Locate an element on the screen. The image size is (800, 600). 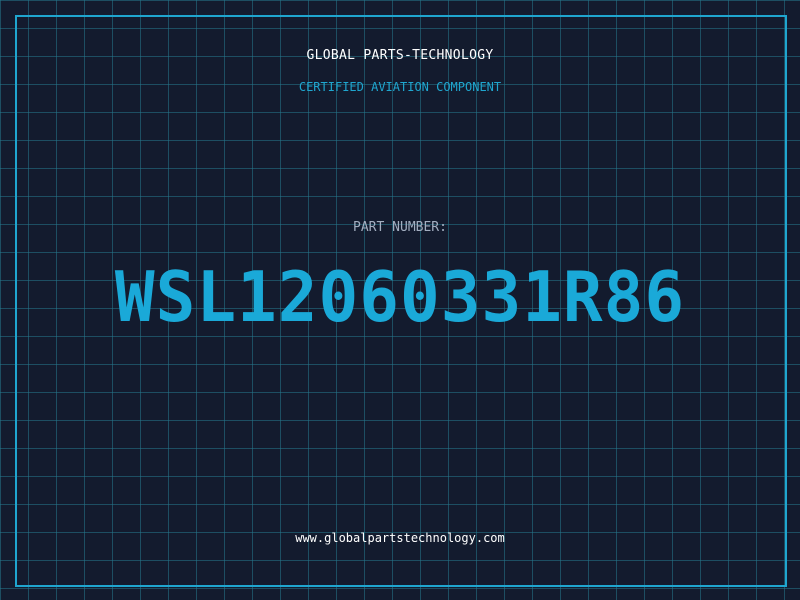
website-url: www.globalpartstechnology.com is located at coordinates (400, 538).